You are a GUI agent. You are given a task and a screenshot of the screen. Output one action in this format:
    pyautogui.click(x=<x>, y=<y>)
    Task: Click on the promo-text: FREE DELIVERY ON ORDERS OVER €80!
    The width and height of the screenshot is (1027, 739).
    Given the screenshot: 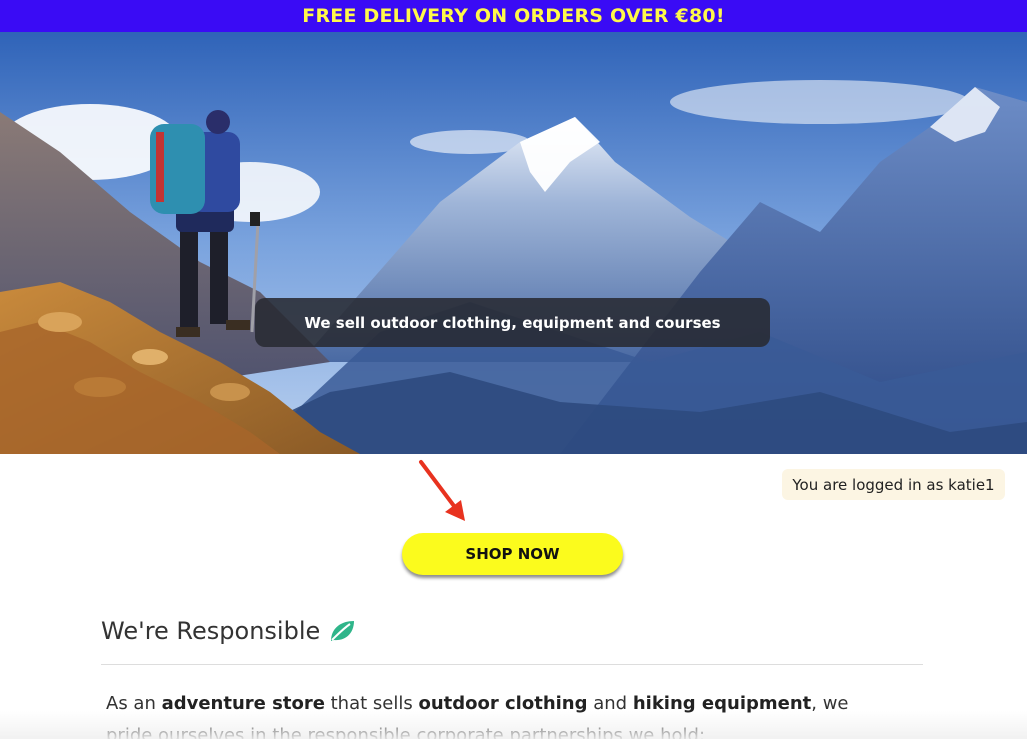 What is the action you would take?
    pyautogui.click(x=513, y=16)
    